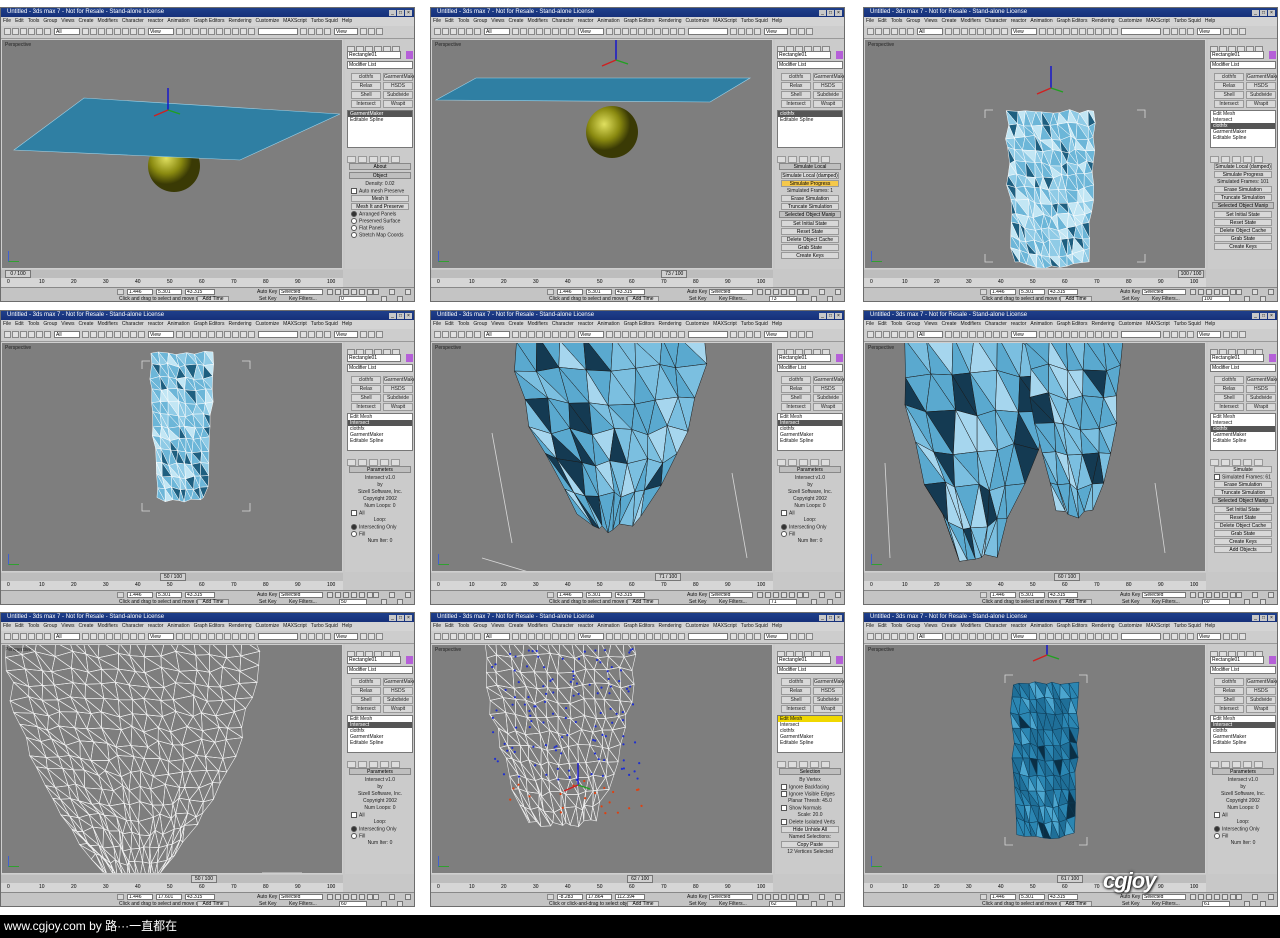 The image size is (1280, 938). What do you see at coordinates (449, 21) in the screenshot?
I see `menu-item-edit: Edit` at bounding box center [449, 21].